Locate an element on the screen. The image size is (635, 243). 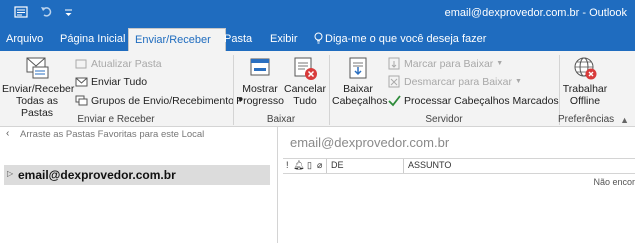
customize-quick-access-icon is located at coordinates (68, 13).